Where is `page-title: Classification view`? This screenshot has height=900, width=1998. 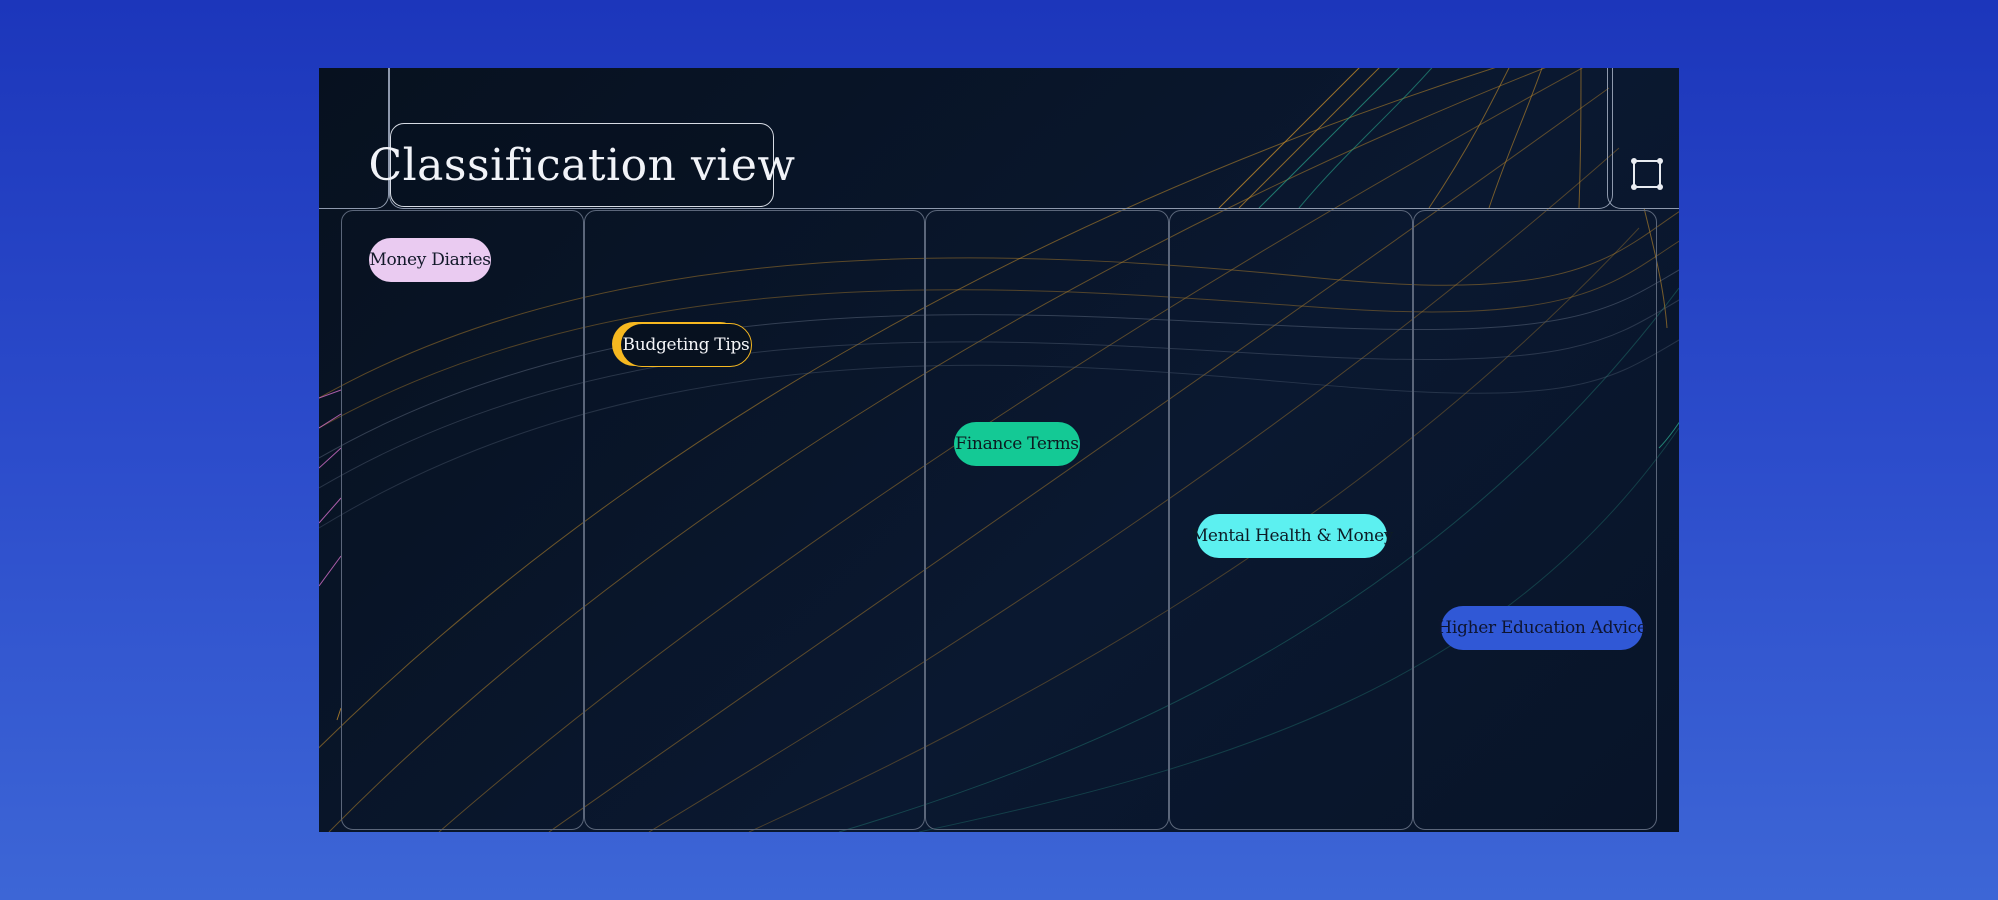
page-title: Classification view is located at coordinates (582, 165).